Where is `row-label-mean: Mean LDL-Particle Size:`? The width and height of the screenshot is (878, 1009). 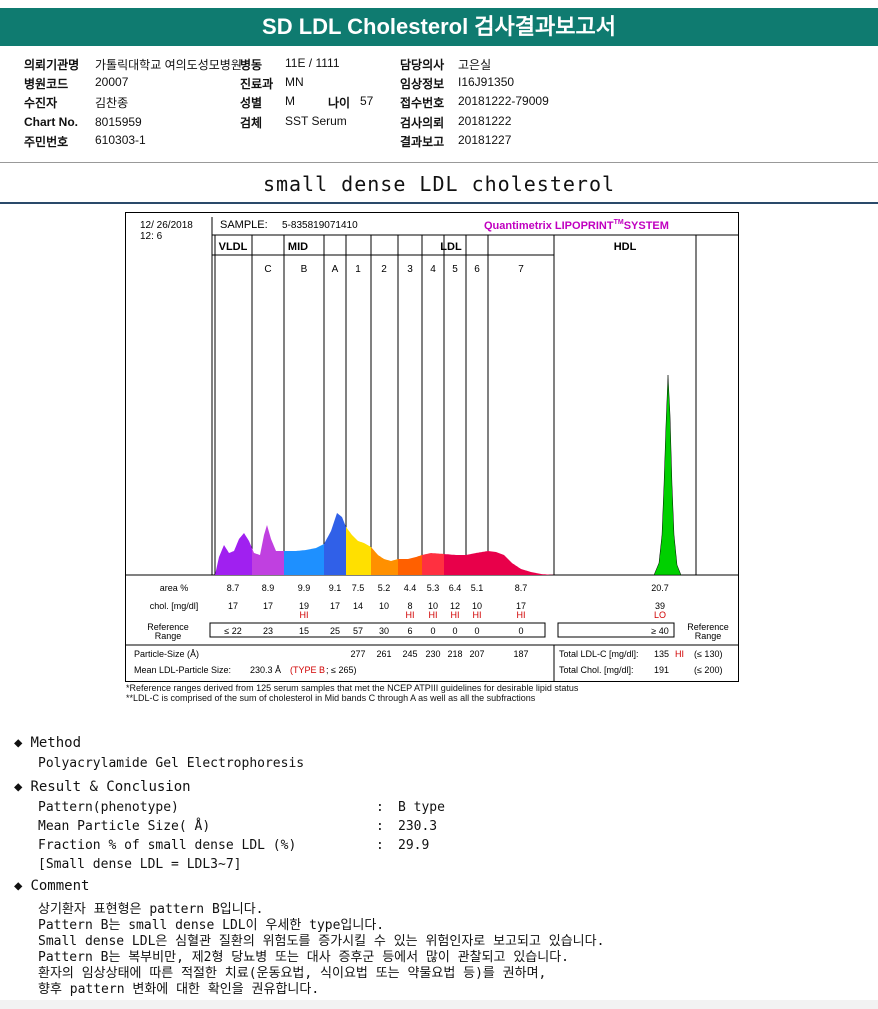 row-label-mean: Mean LDL-Particle Size: is located at coordinates (182, 670).